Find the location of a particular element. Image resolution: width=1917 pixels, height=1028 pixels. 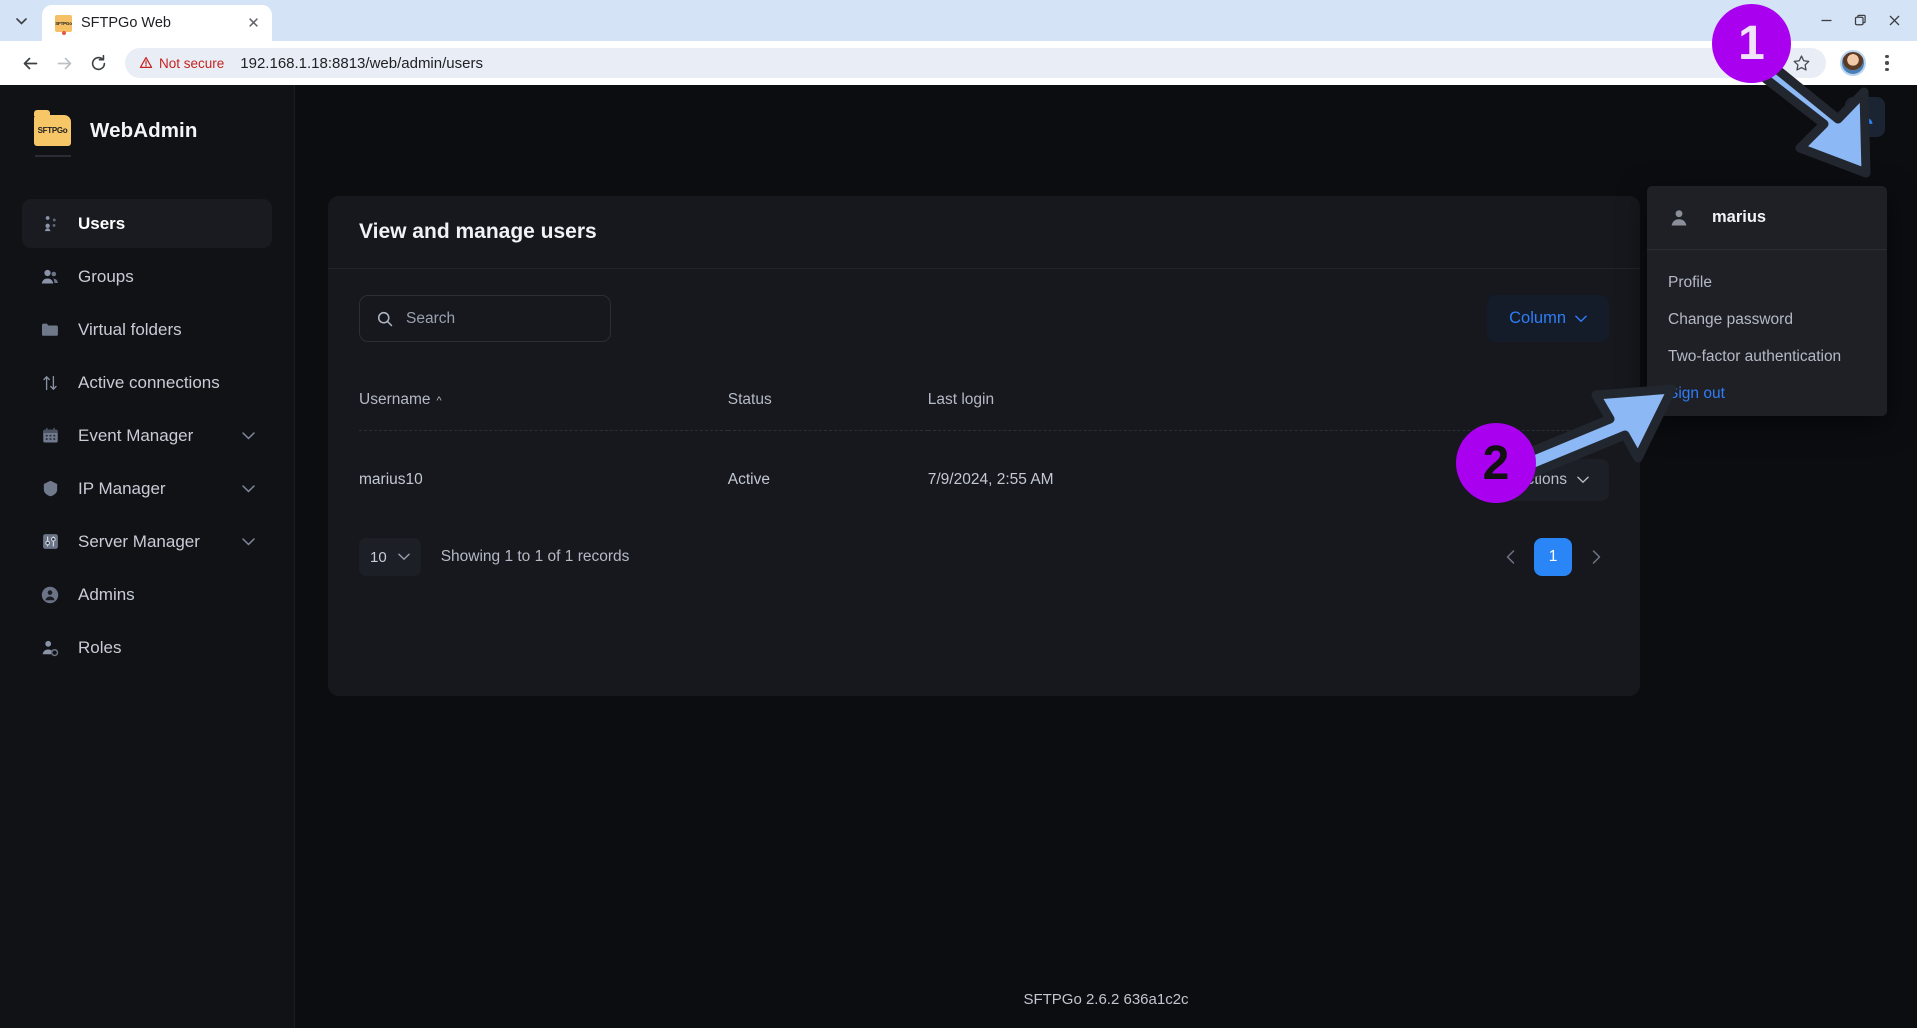

sidebar-item-label: Active connections is located at coordinates (149, 382).